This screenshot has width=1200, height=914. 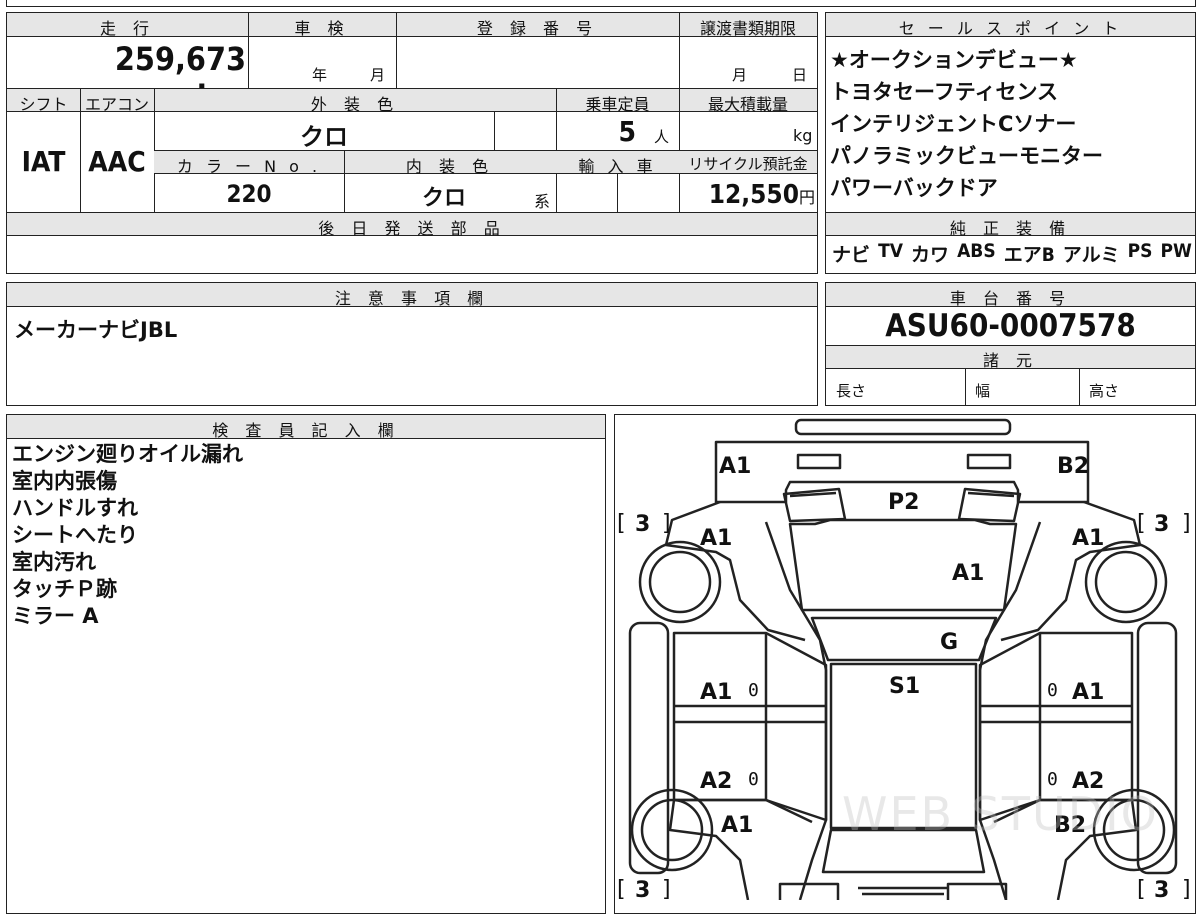 What do you see at coordinates (747, 104) in the screenshot?
I see `max-load-label: 最大積載量` at bounding box center [747, 104].